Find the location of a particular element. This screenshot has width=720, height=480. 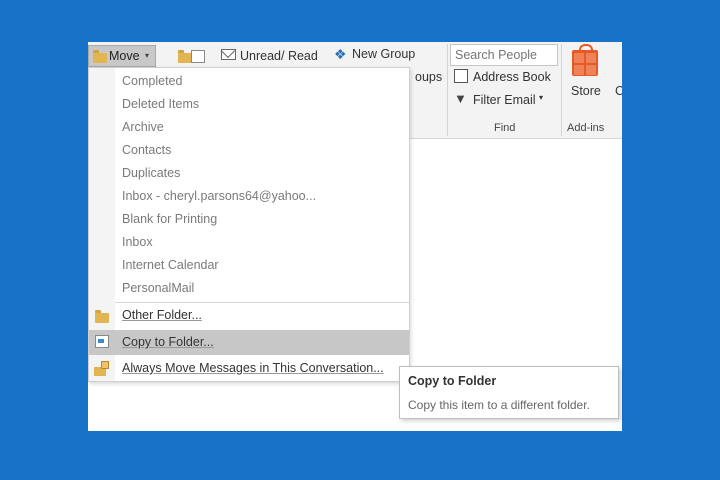

store-bag-icon is located at coordinates (585, 60).